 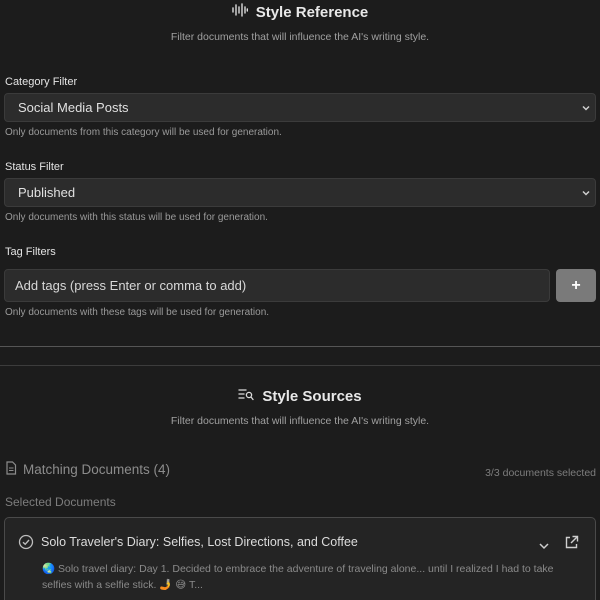 What do you see at coordinates (576, 285) in the screenshot?
I see `add-tag-button: +` at bounding box center [576, 285].